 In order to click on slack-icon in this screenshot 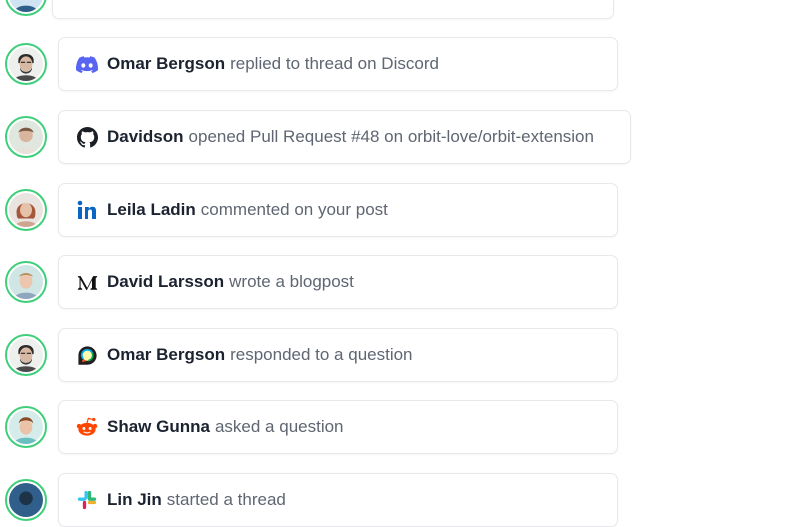, I will do `click(87, 500)`.